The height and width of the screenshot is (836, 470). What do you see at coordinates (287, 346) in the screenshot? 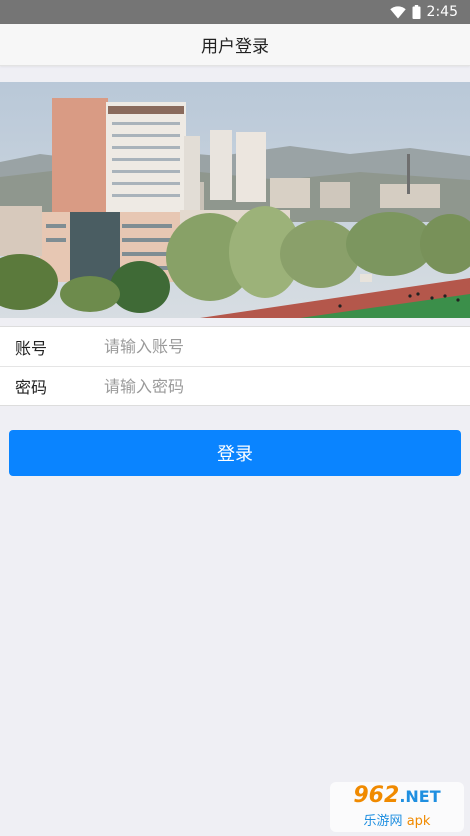
I see `account-input` at bounding box center [287, 346].